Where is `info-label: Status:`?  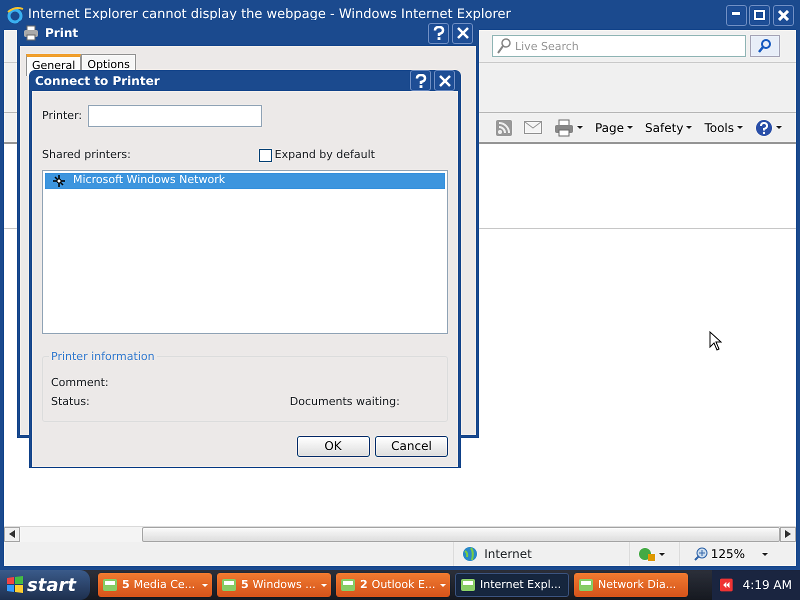
info-label: Status: is located at coordinates (70, 402).